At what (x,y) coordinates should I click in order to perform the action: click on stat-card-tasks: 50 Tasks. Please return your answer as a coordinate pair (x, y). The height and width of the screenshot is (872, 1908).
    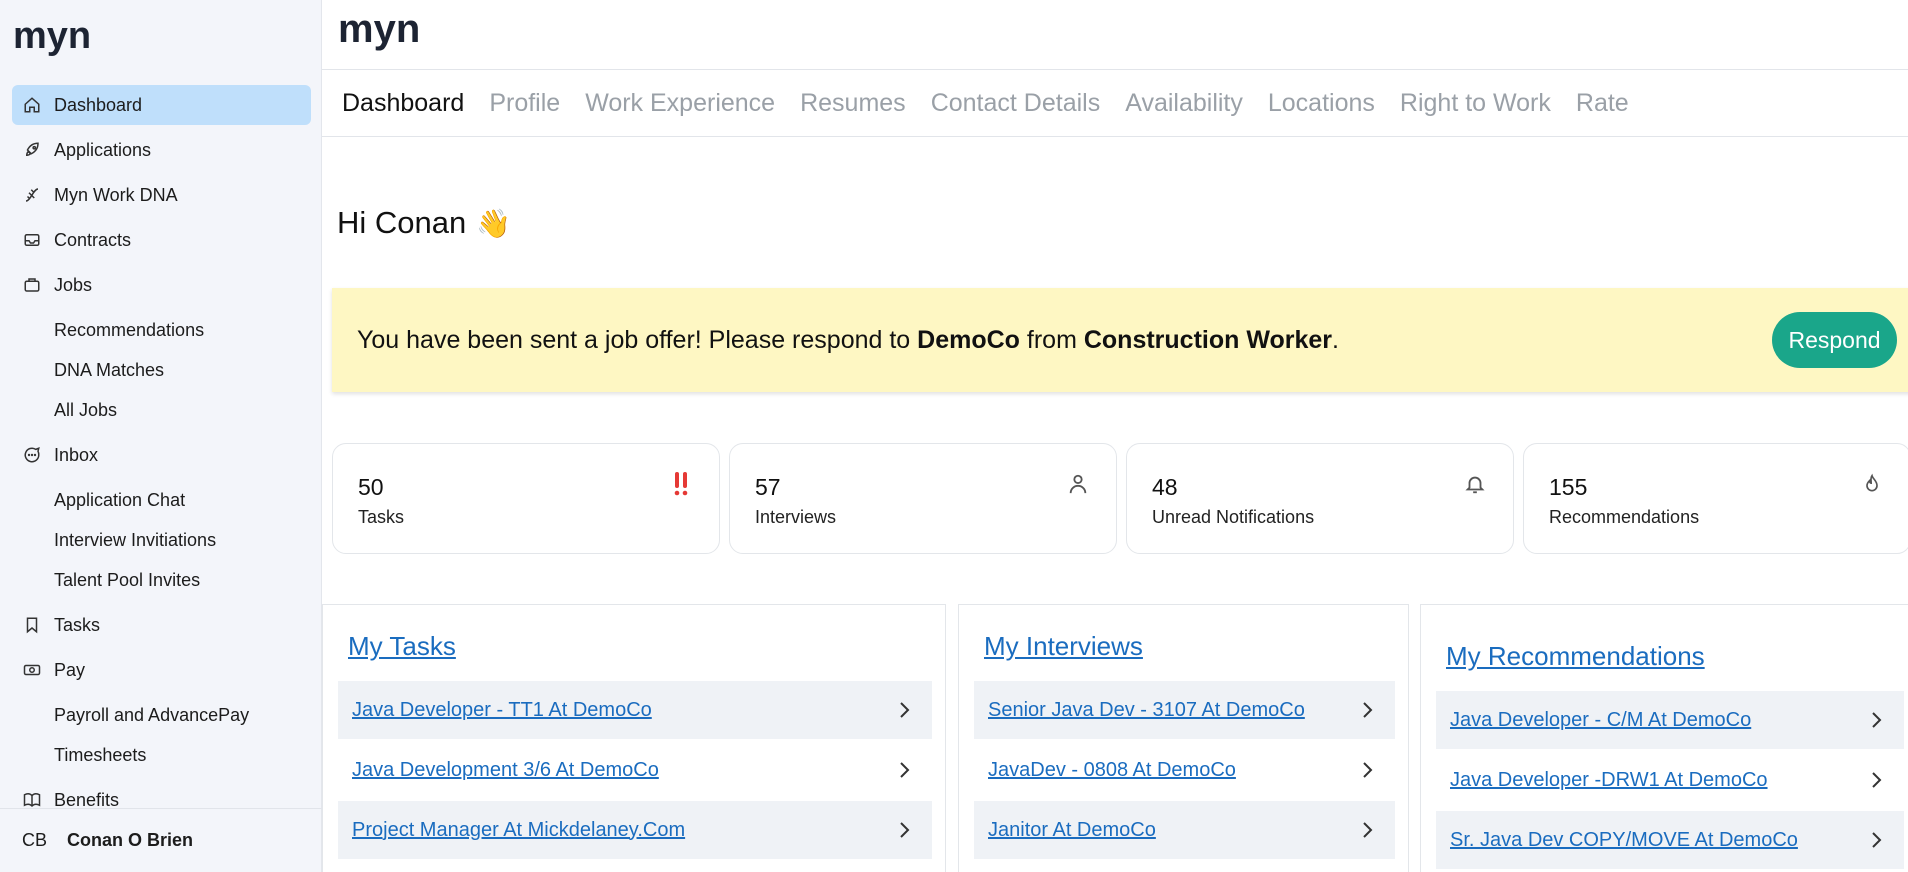
    Looking at the image, I should click on (526, 498).